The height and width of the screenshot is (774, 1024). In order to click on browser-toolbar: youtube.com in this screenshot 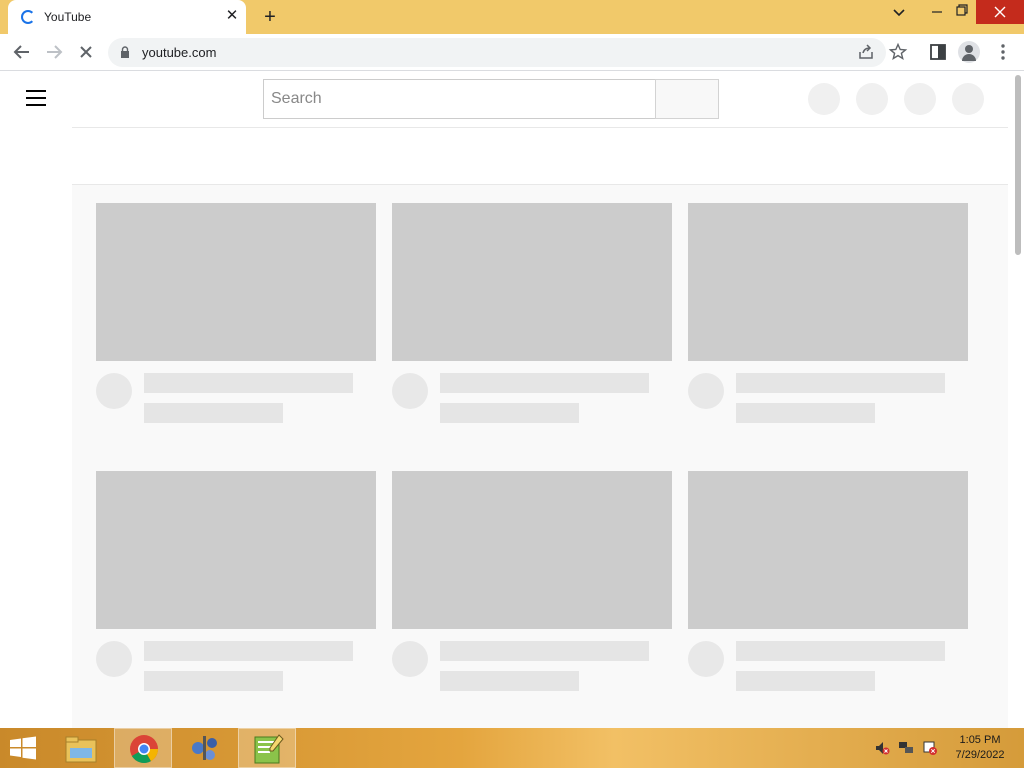, I will do `click(512, 52)`.